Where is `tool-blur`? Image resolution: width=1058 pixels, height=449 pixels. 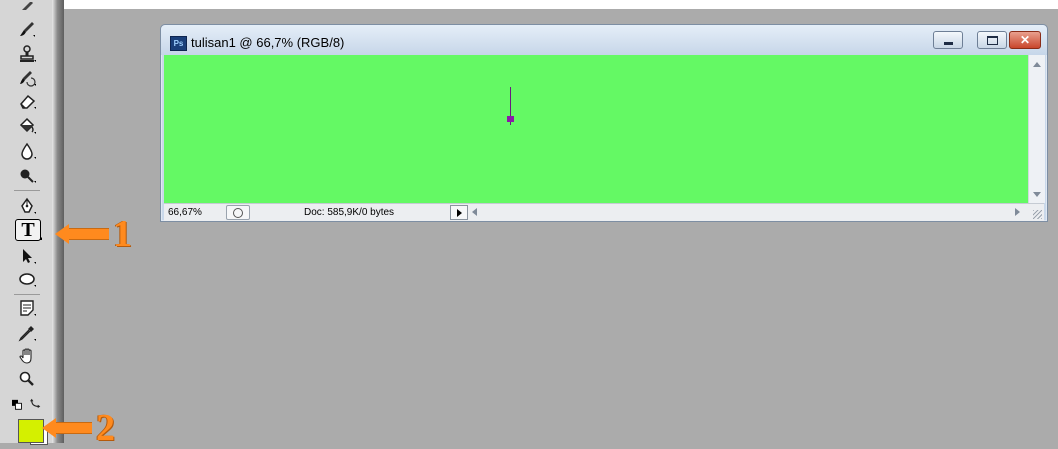
tool-blur is located at coordinates (27, 151).